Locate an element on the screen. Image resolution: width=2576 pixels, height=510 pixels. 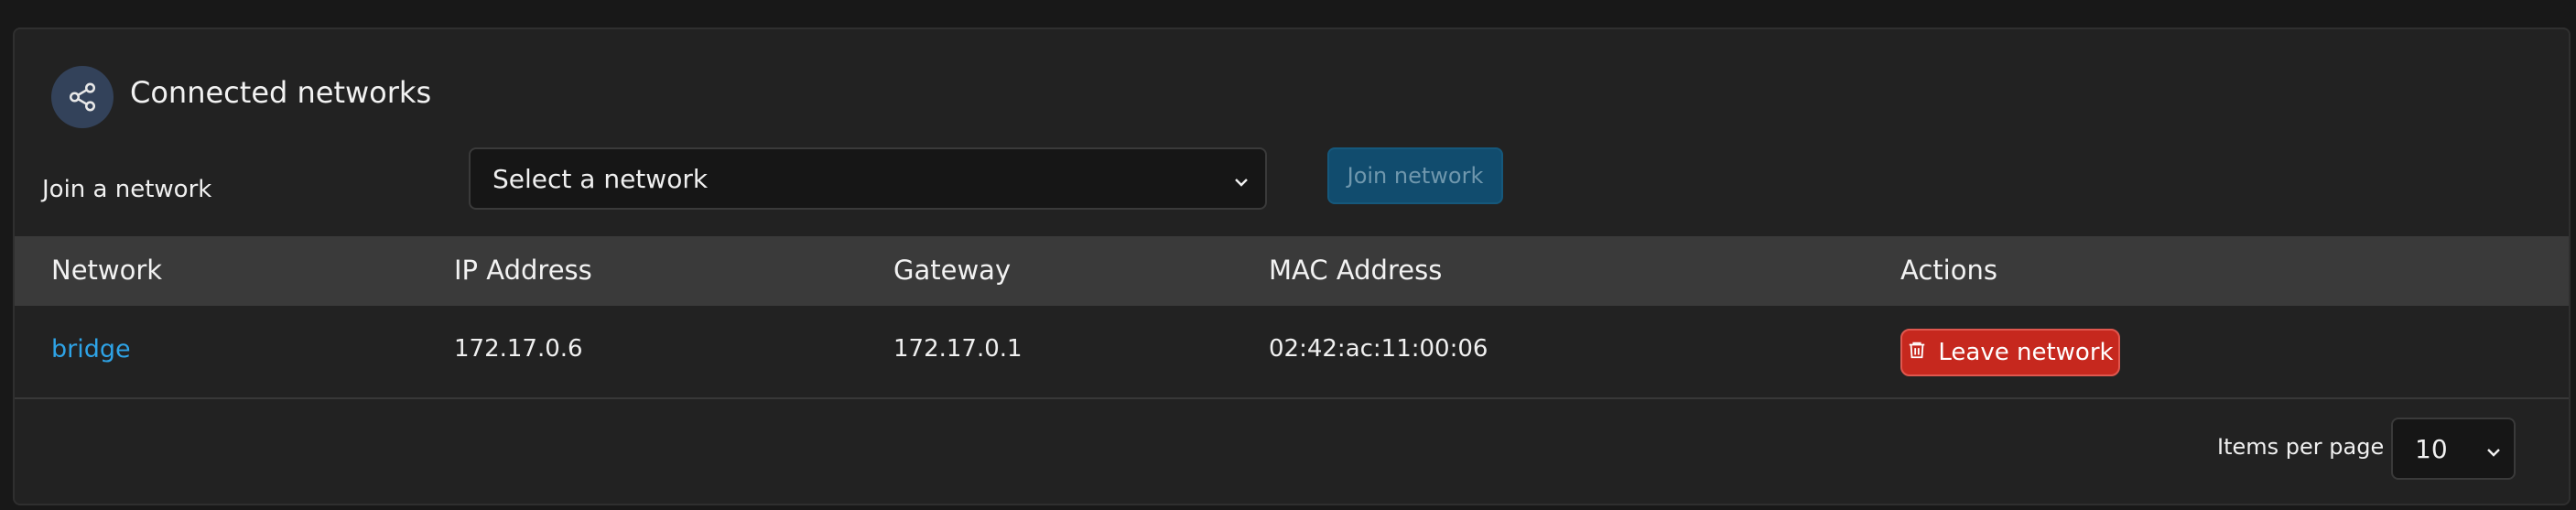
column-header-gateway: Gateway is located at coordinates (953, 270).